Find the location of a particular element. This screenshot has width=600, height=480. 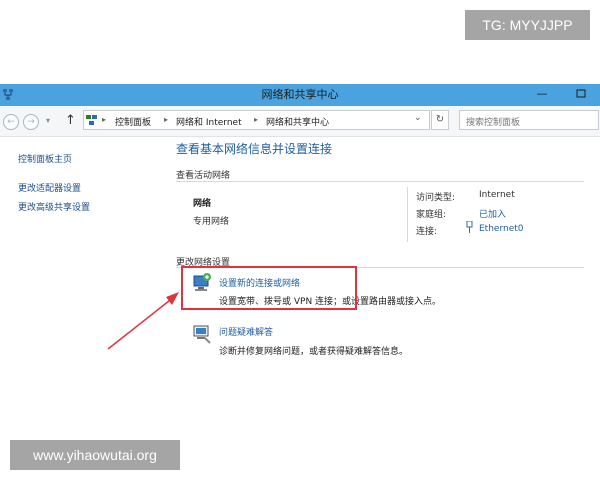

troubleshoot-desc: 诊断并修复网络问题，或者获得疑难解答信息。 is located at coordinates (314, 352).